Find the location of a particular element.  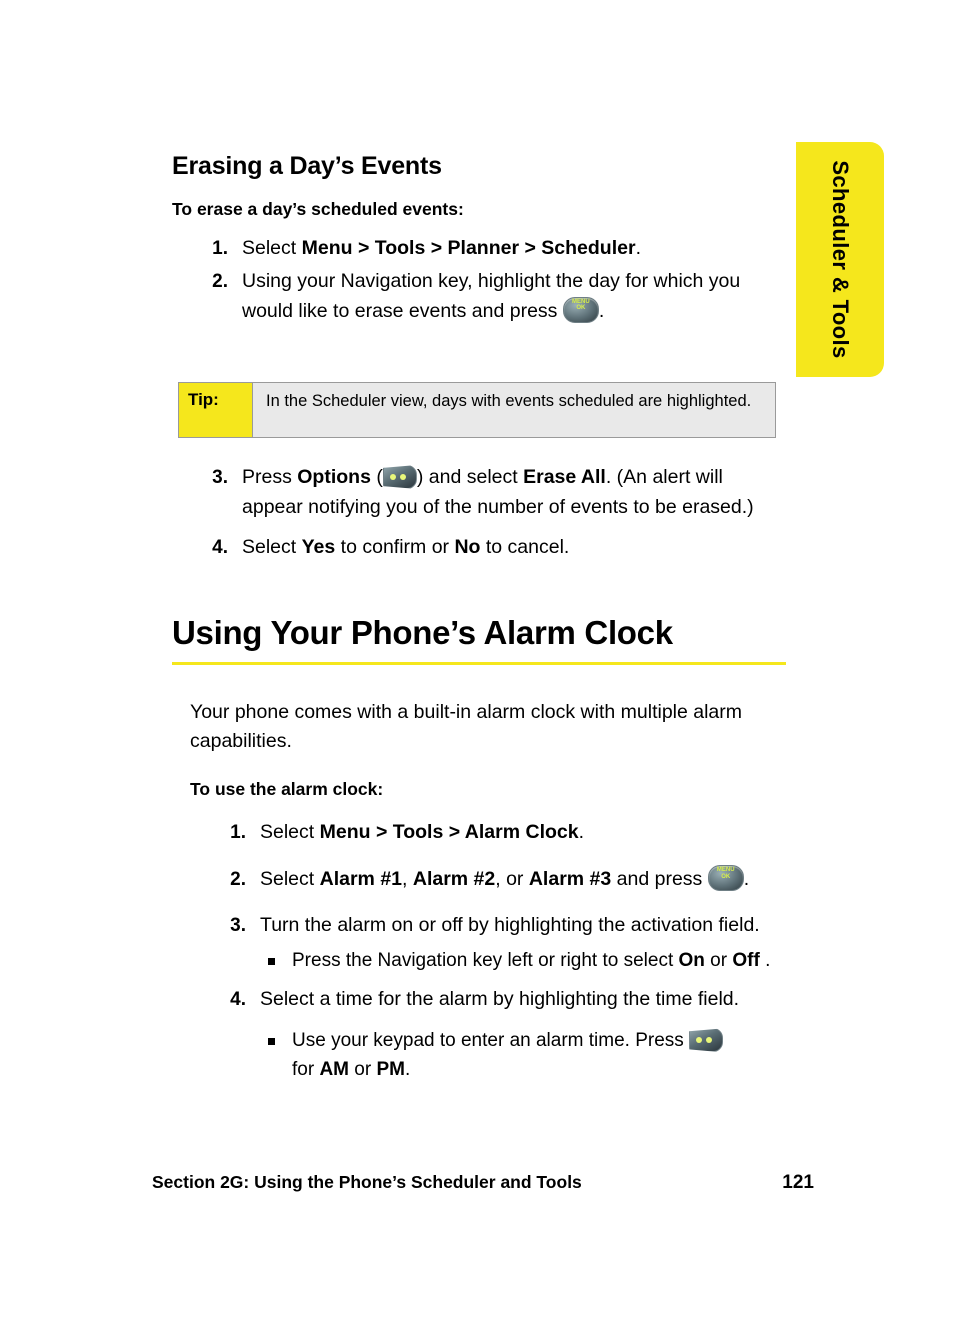

step-text-part: to confirm or is located at coordinates (395, 546).